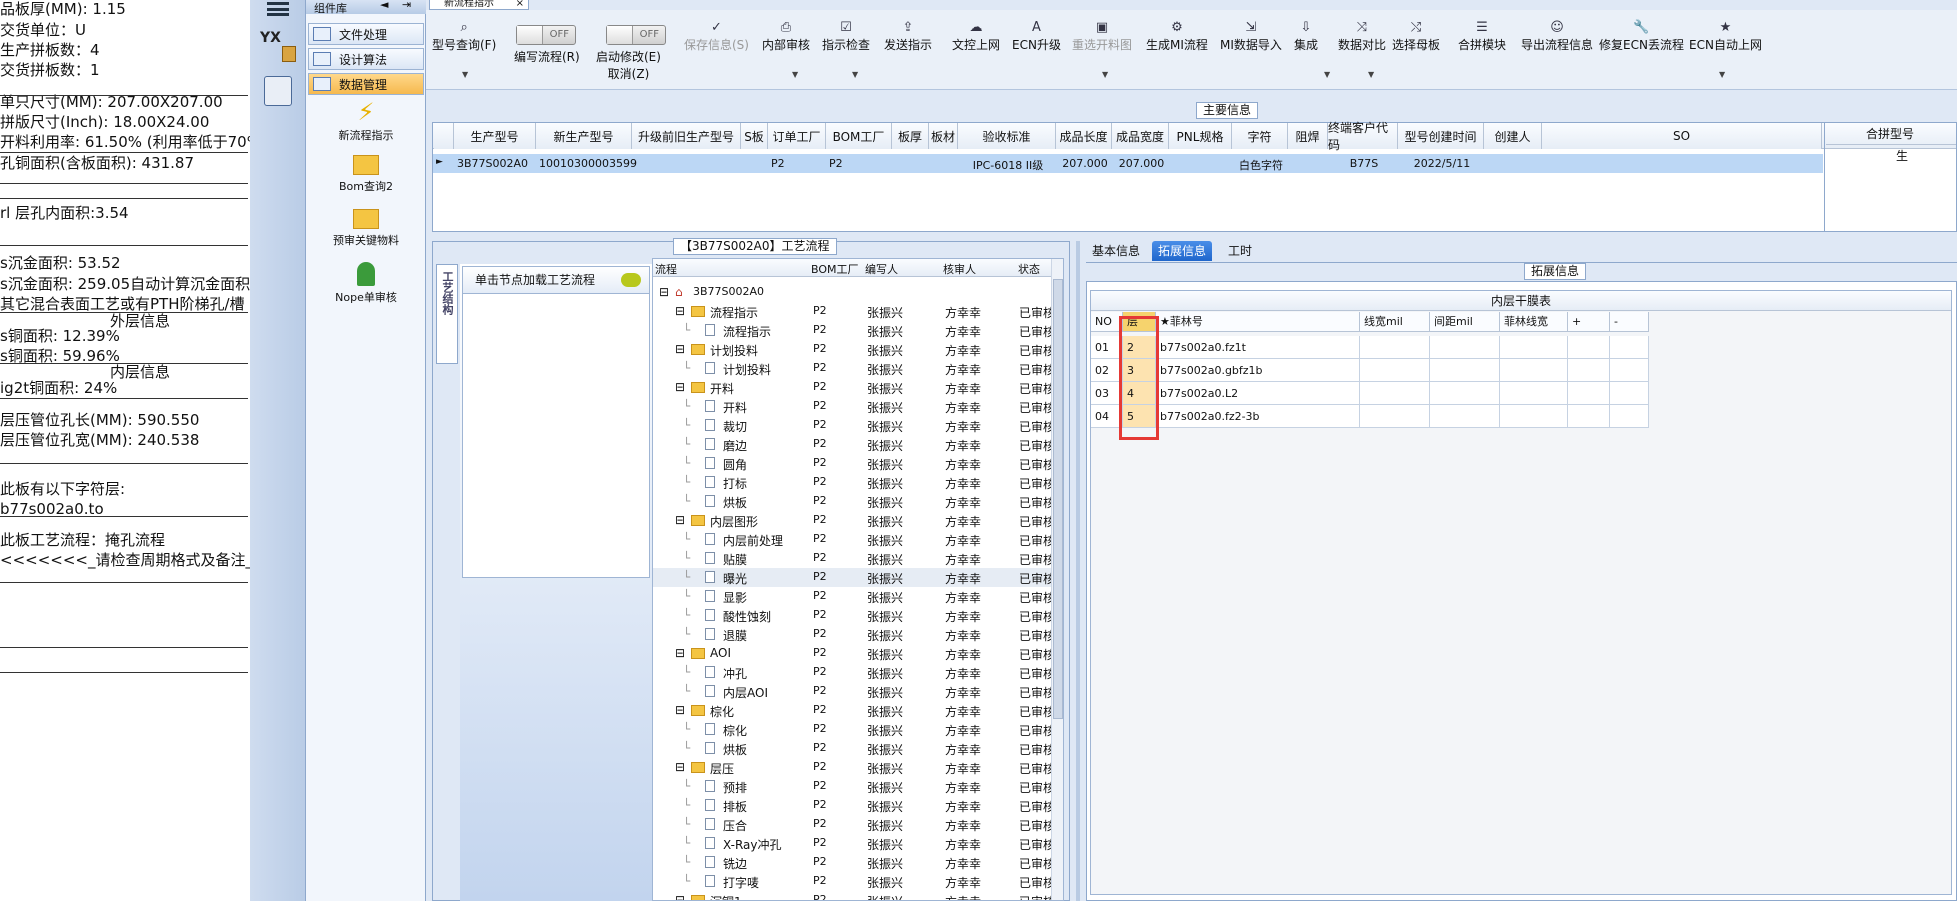  Describe the element at coordinates (366, 228) in the screenshot. I see `nav-item-material: 预审关键物料` at that location.